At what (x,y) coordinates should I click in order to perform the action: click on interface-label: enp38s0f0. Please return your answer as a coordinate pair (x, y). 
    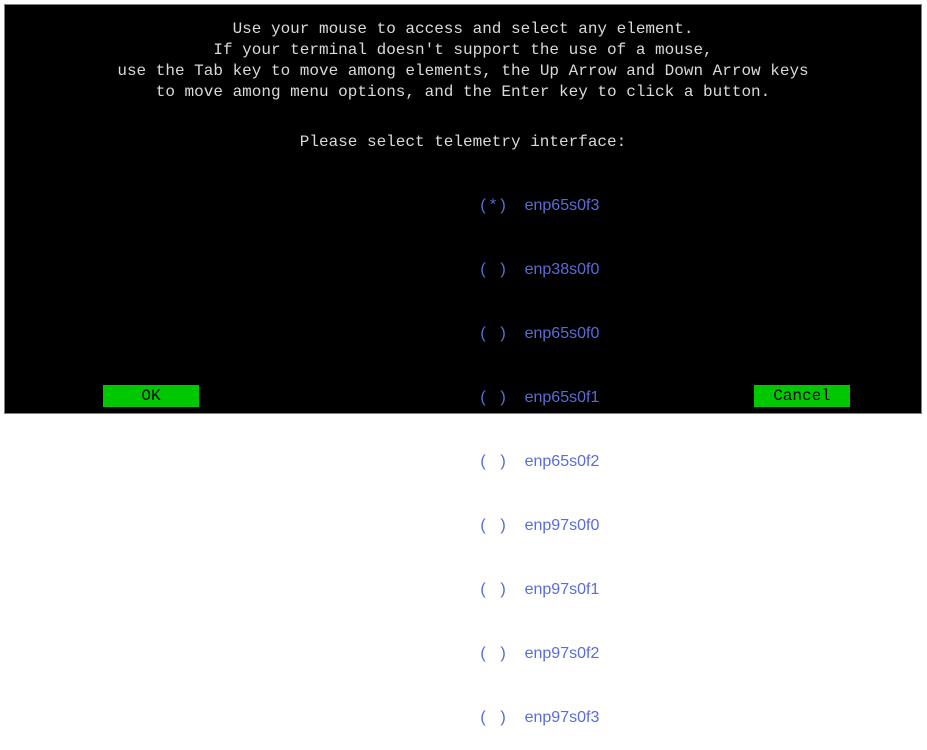
    Looking at the image, I should click on (562, 269).